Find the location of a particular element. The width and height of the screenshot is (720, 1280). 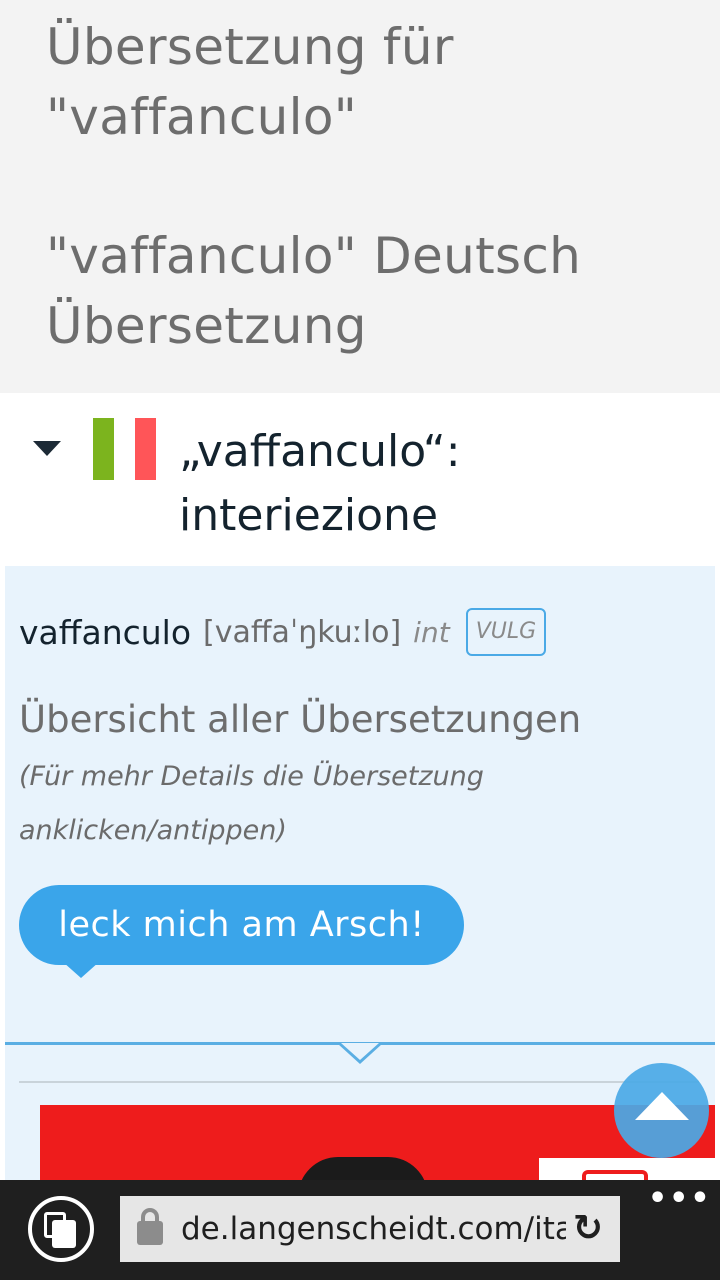

arrow-up-icon is located at coordinates (662, 1106).